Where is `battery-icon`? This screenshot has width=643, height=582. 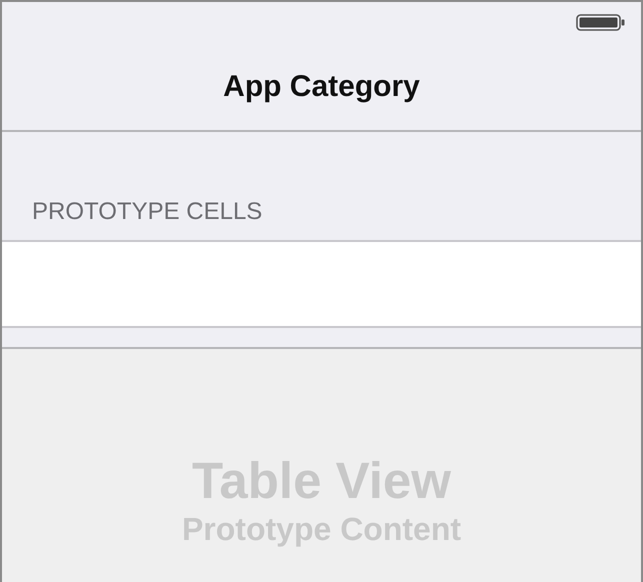
battery-icon is located at coordinates (600, 22).